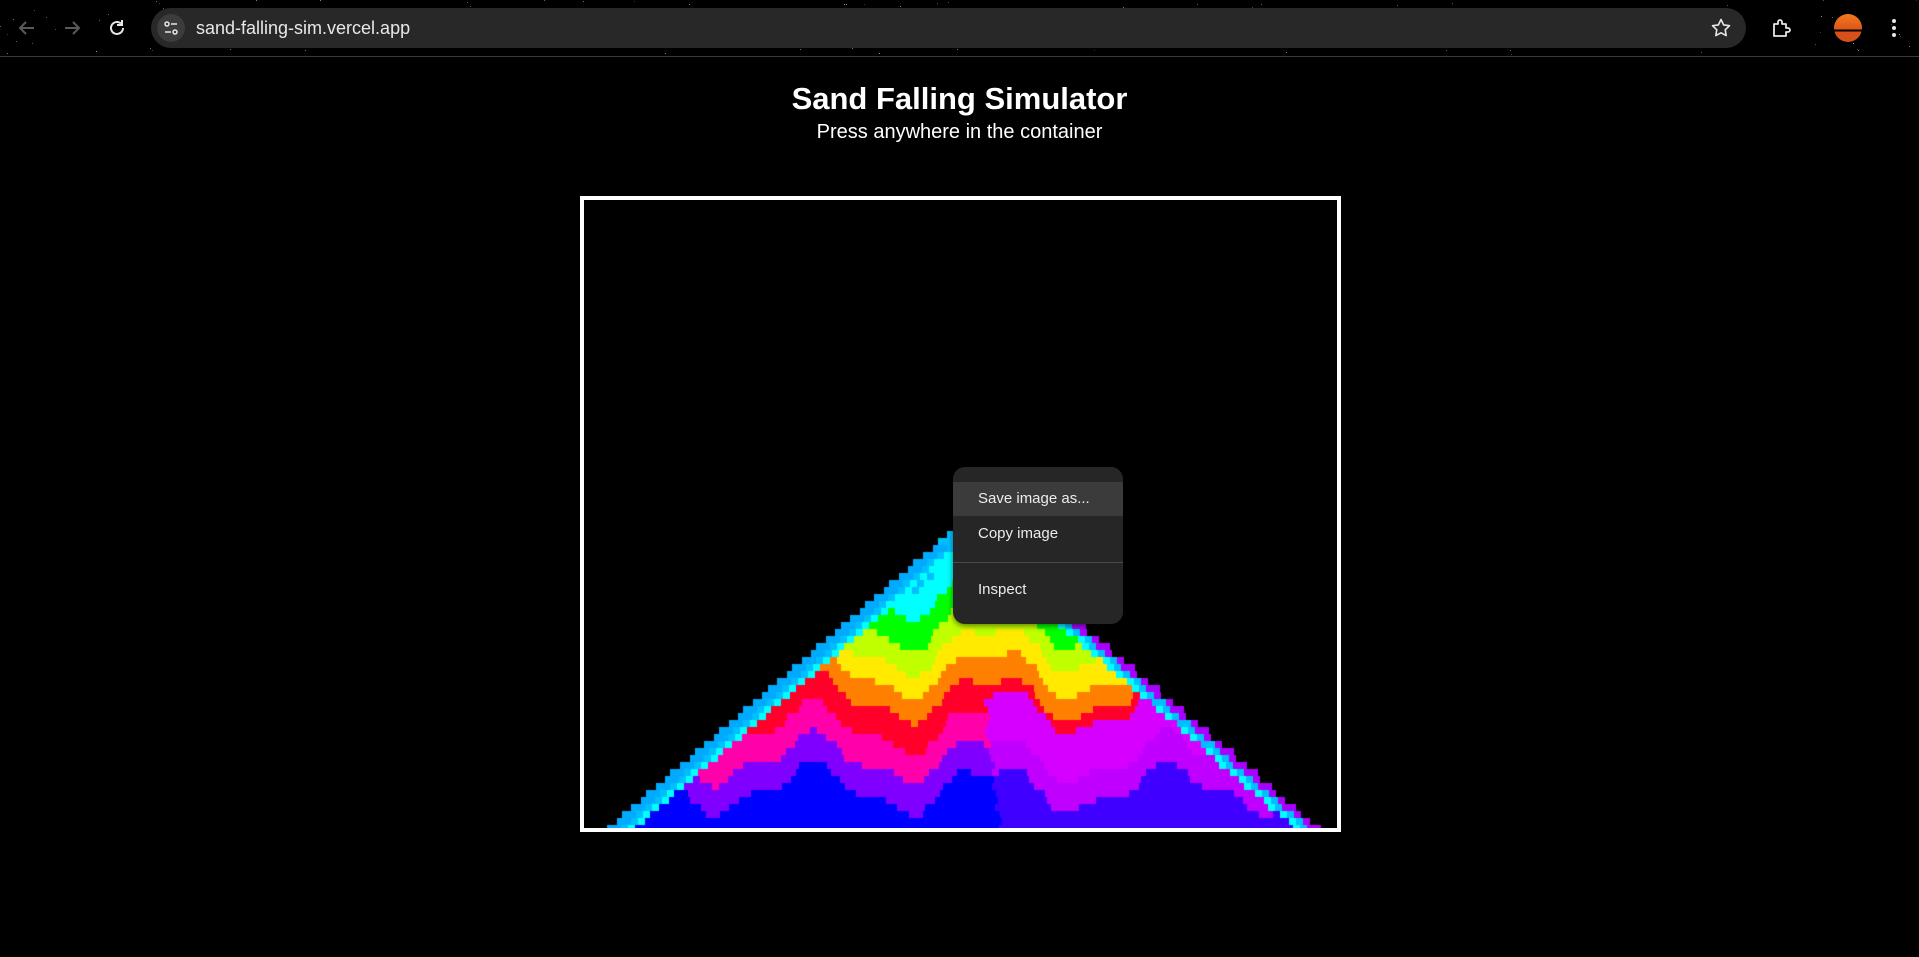  Describe the element at coordinates (1038, 562) in the screenshot. I see `context-menu-divider` at that location.